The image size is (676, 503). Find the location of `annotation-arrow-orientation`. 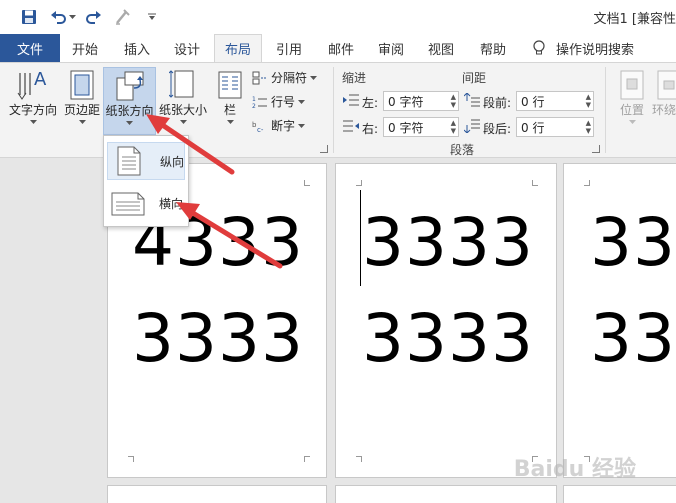

annotation-arrow-orientation is located at coordinates (190, 144).